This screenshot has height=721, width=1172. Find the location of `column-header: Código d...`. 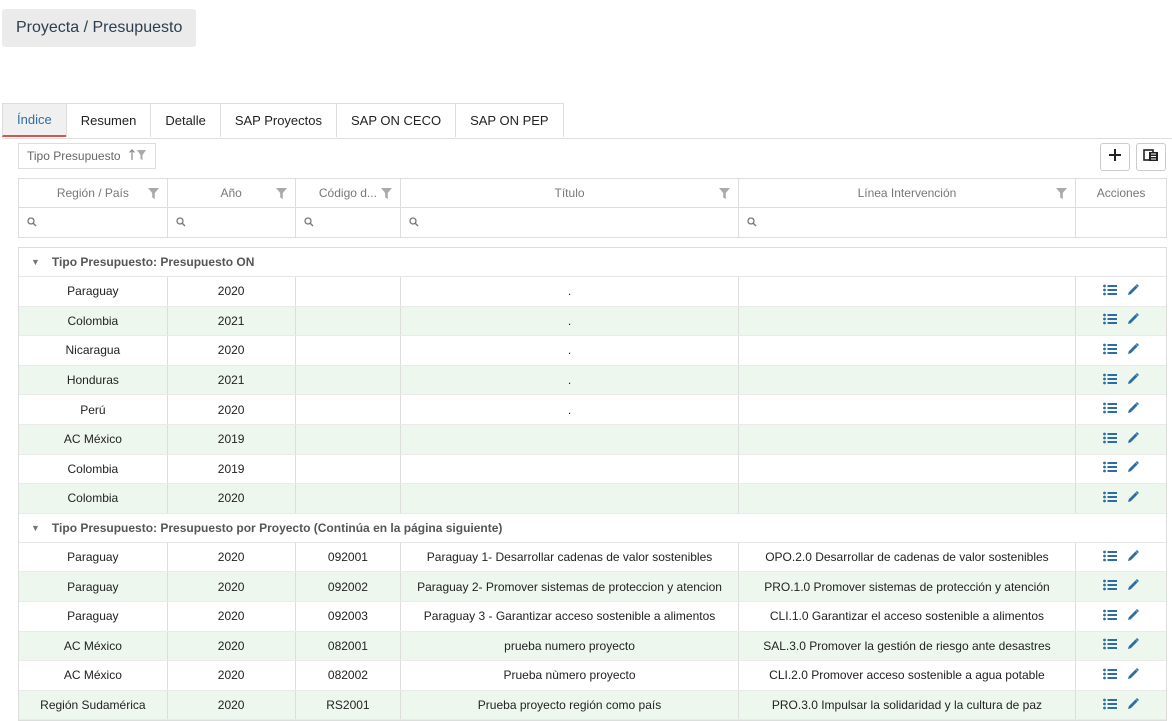

column-header: Código d... is located at coordinates (349, 193).